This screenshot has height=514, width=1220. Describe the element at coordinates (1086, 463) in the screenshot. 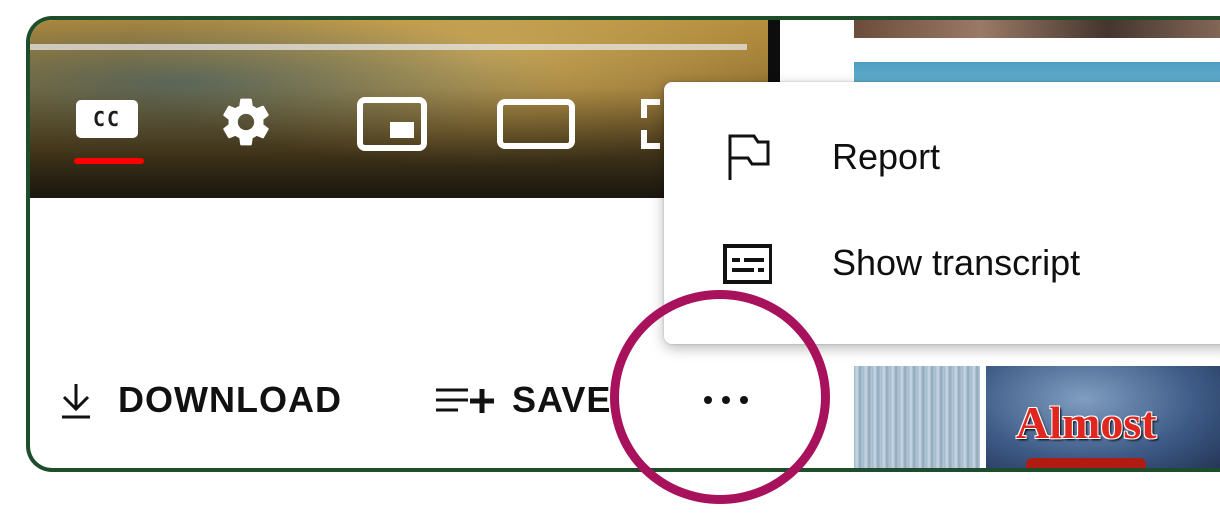

I see `thumbnail-graphic` at that location.